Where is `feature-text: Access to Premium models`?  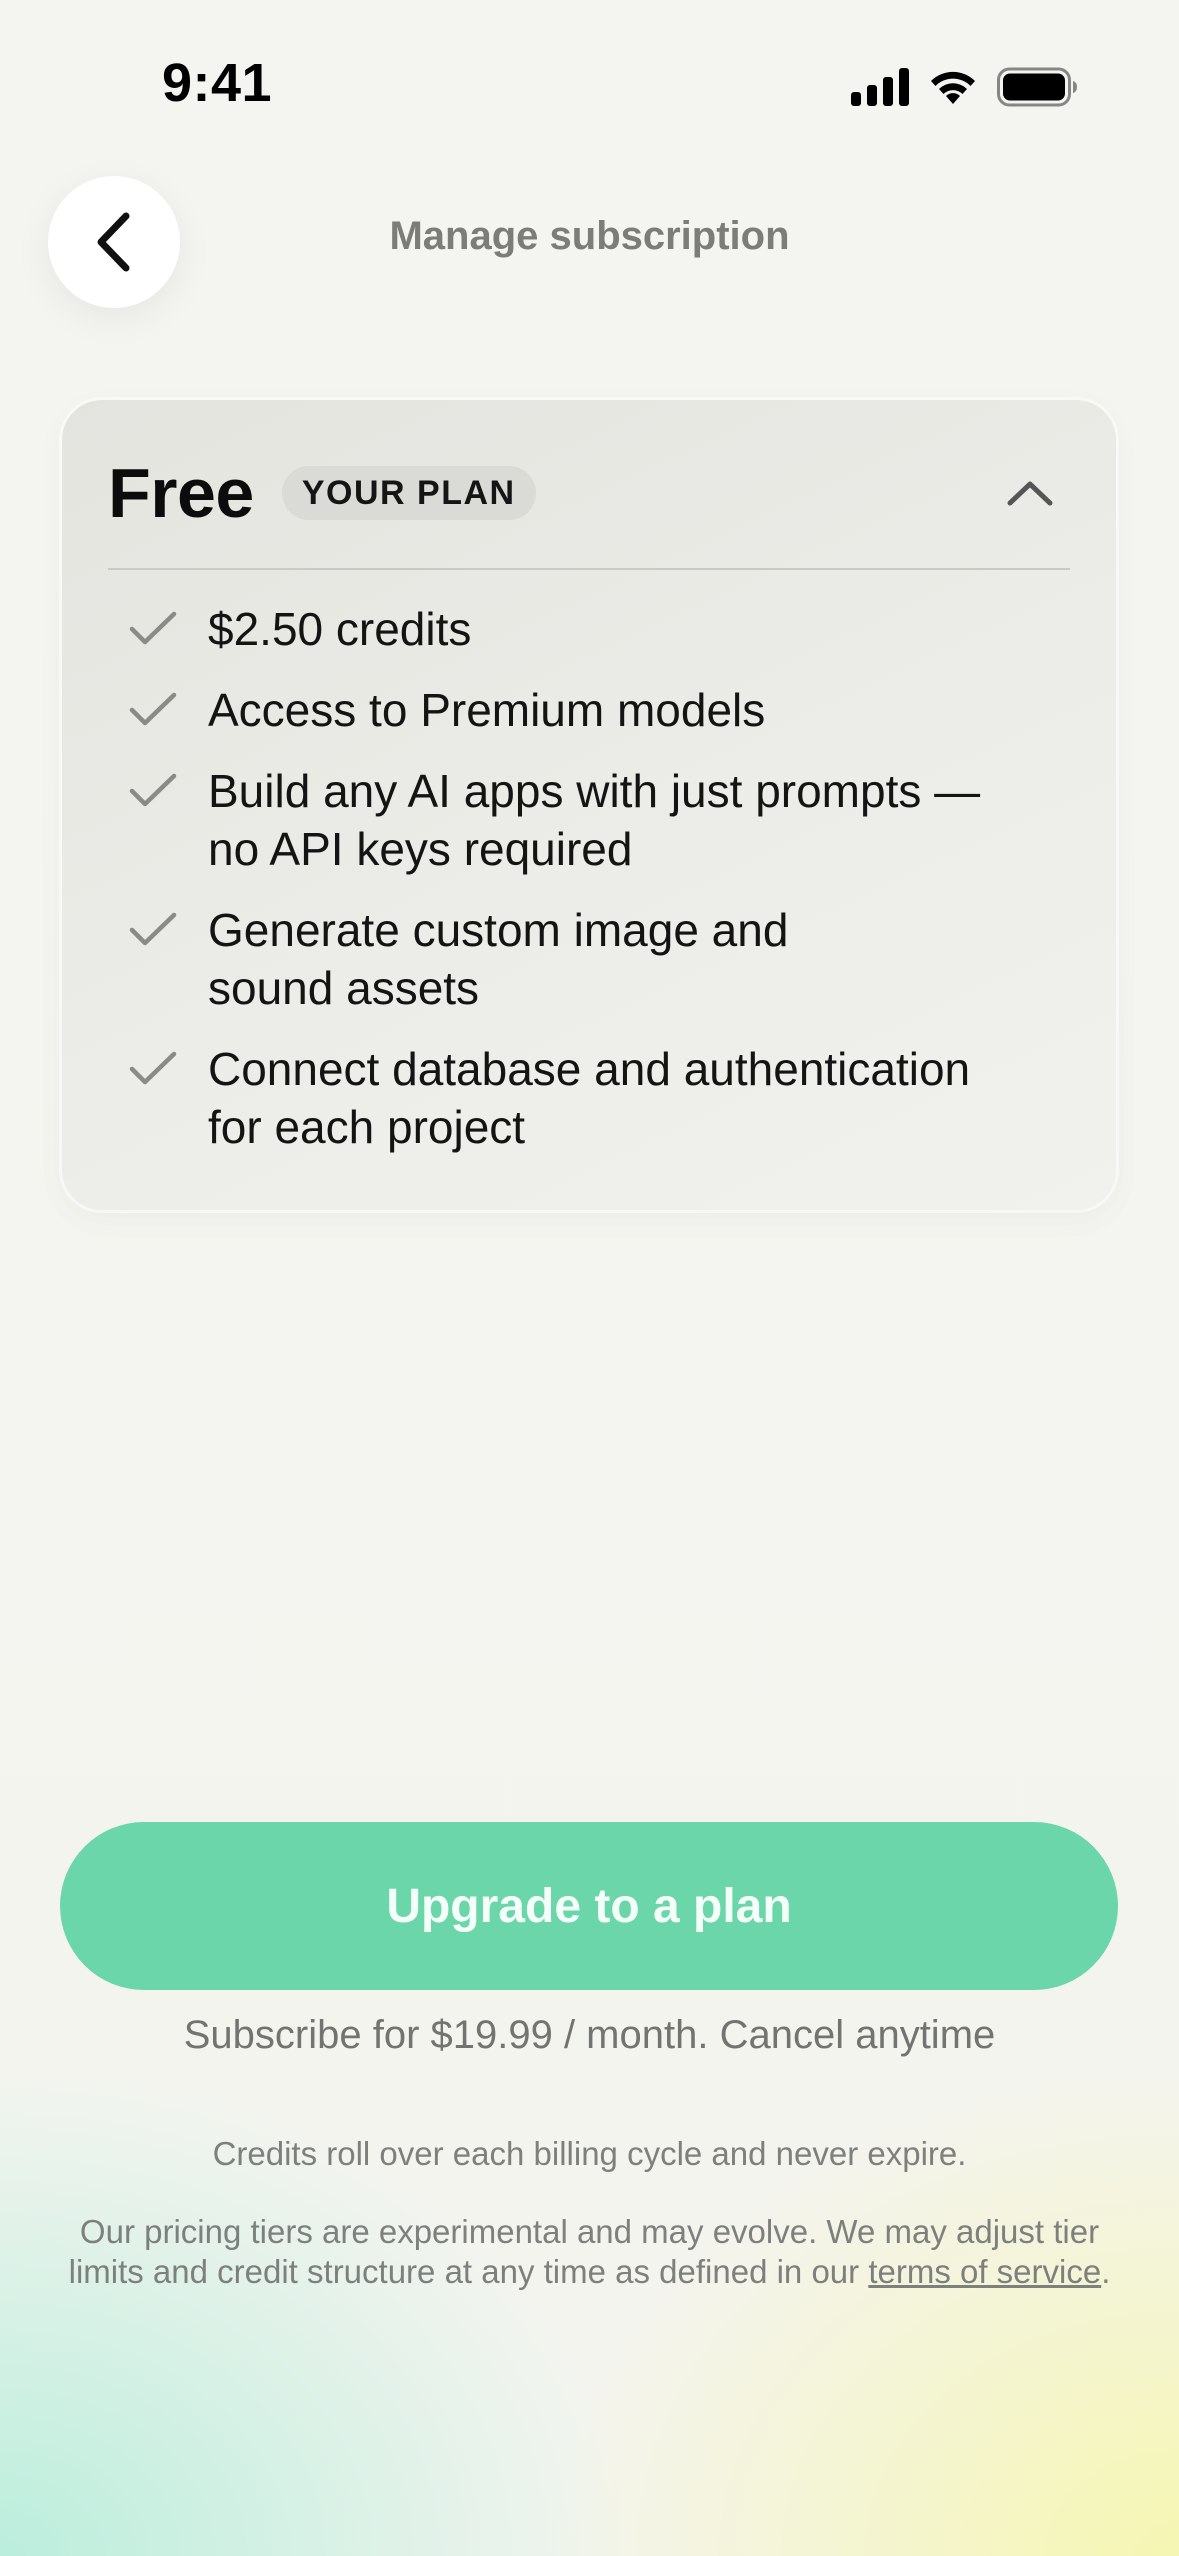 feature-text: Access to Premium models is located at coordinates (487, 710).